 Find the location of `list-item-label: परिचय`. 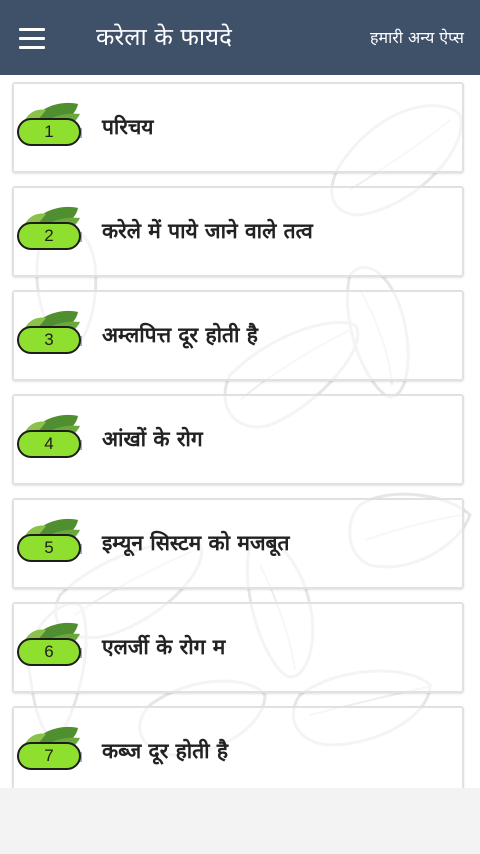

list-item-label: परिचय is located at coordinates (128, 127).